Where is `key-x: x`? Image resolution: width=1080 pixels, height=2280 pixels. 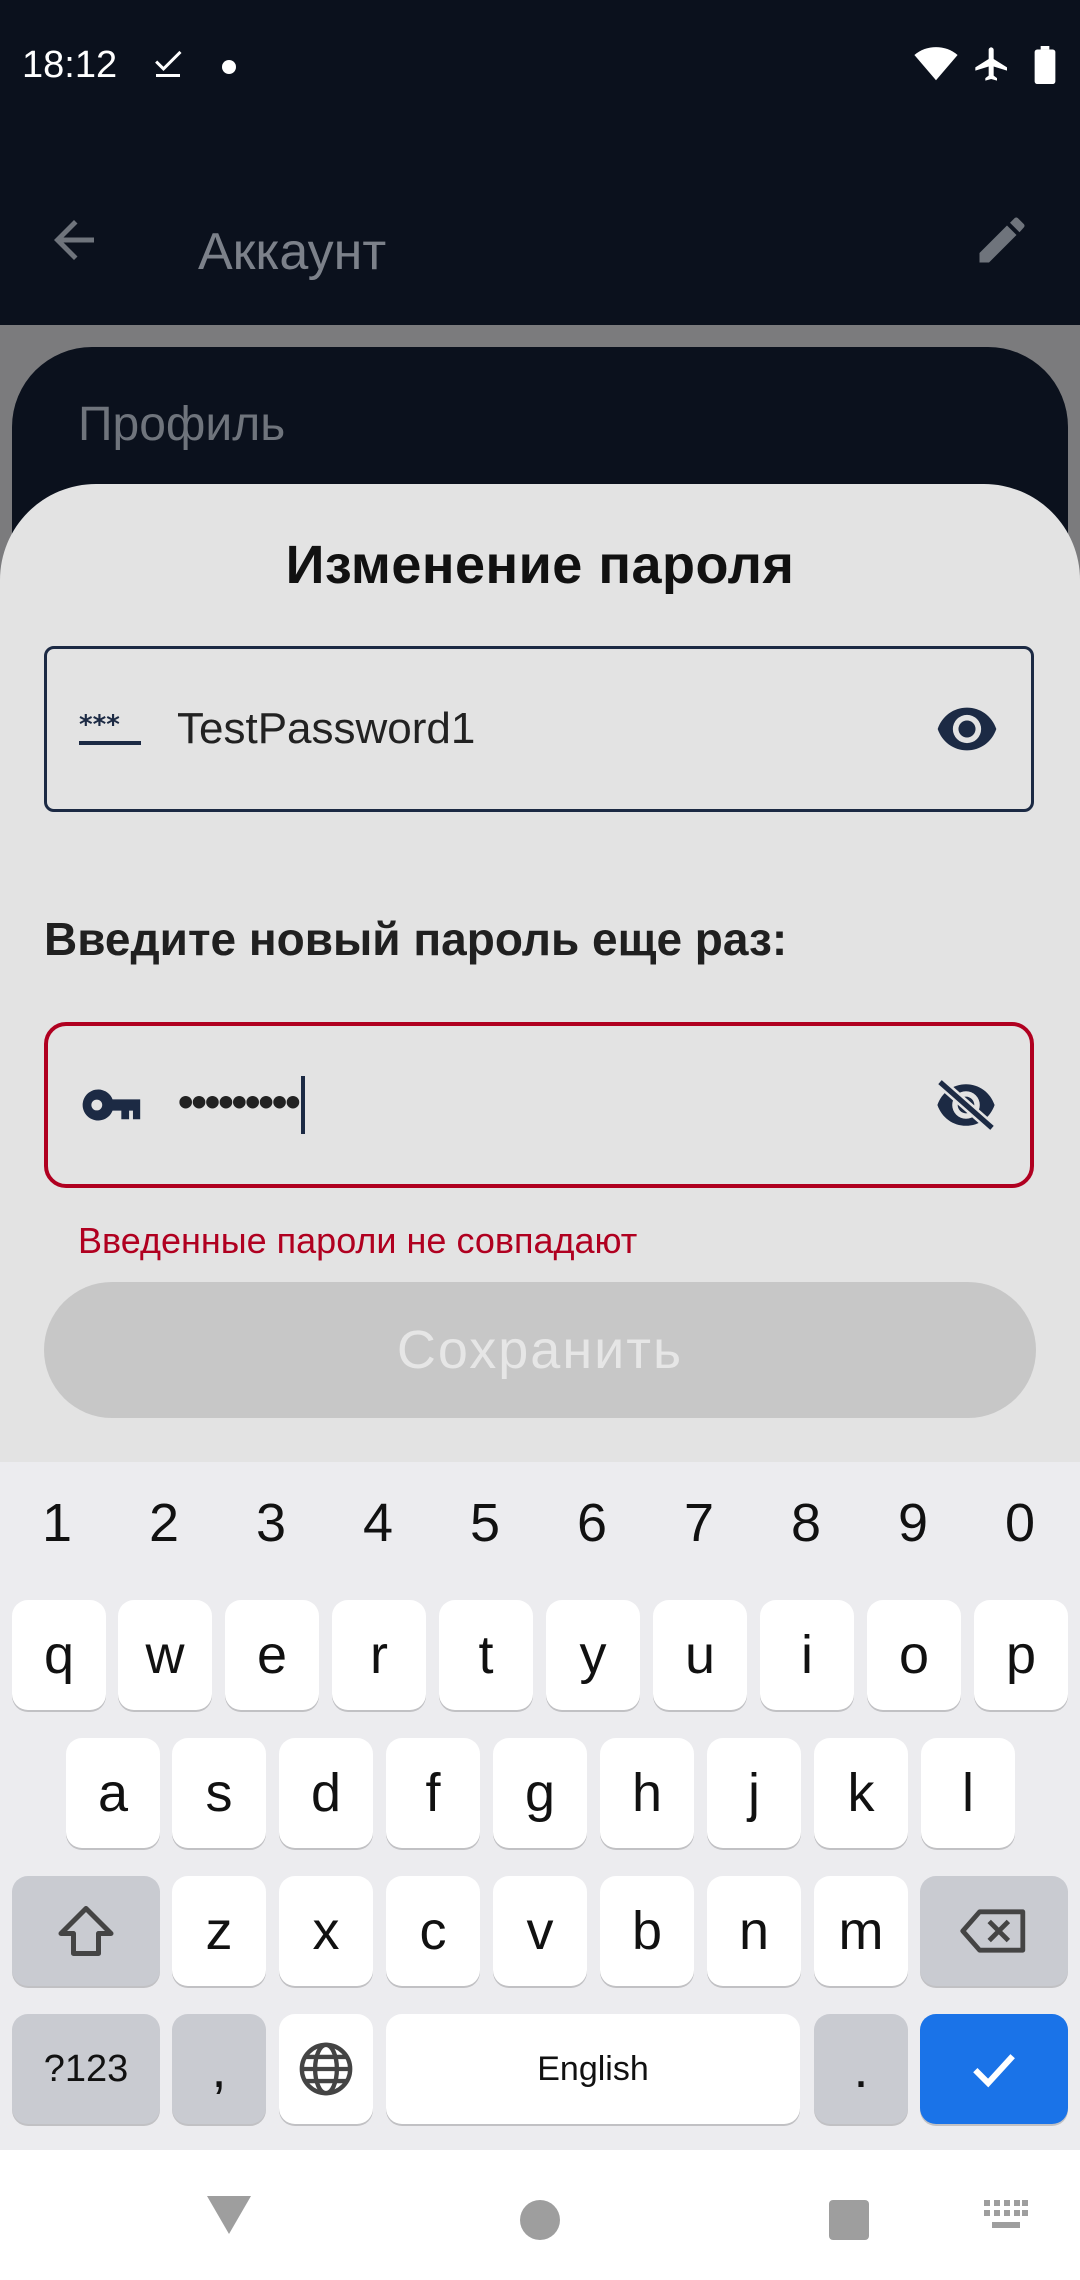 key-x: x is located at coordinates (326, 1931).